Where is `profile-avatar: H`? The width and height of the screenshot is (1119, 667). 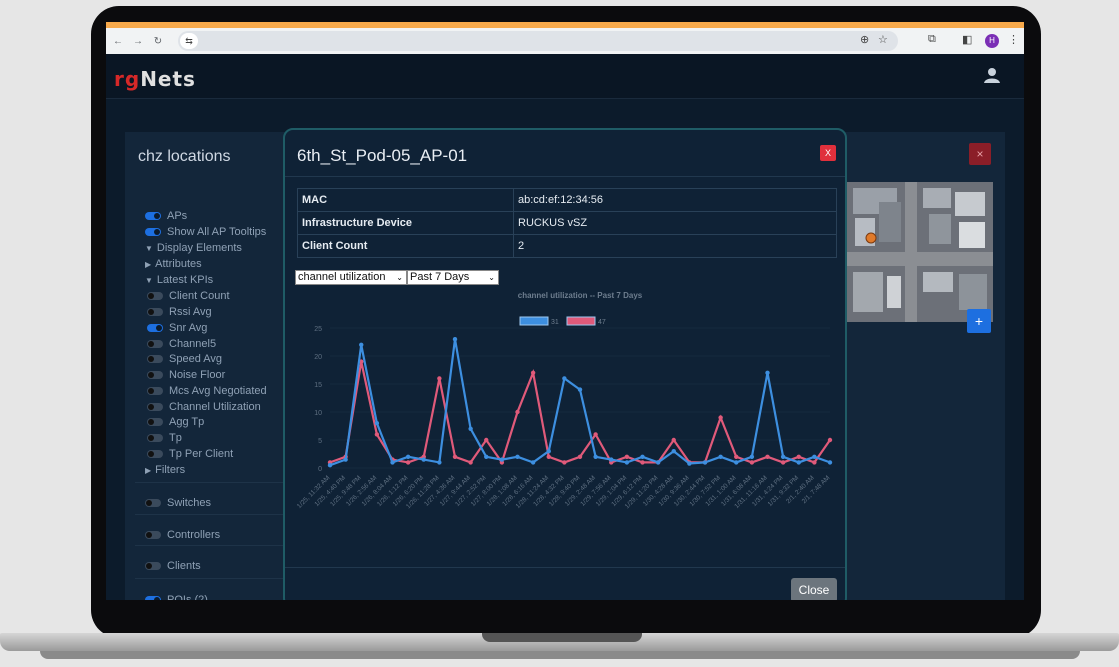
profile-avatar: H is located at coordinates (992, 41).